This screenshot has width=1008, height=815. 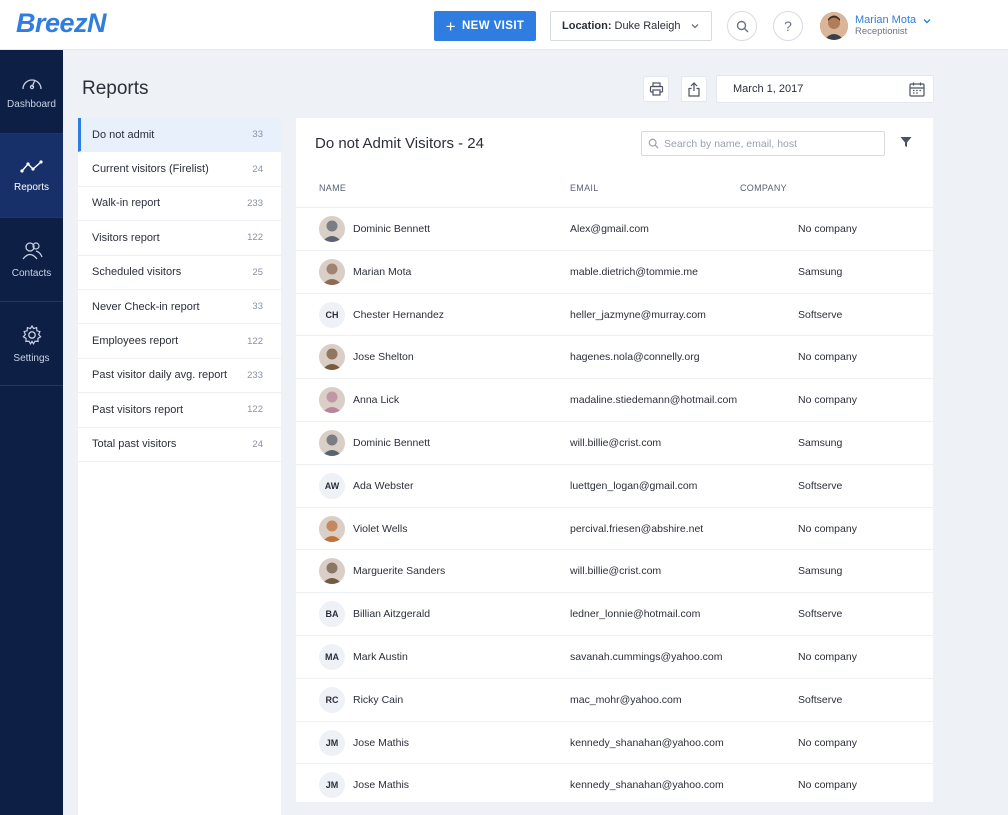 I want to click on location-select: Location: Duke Raleigh, so click(x=631, y=26).